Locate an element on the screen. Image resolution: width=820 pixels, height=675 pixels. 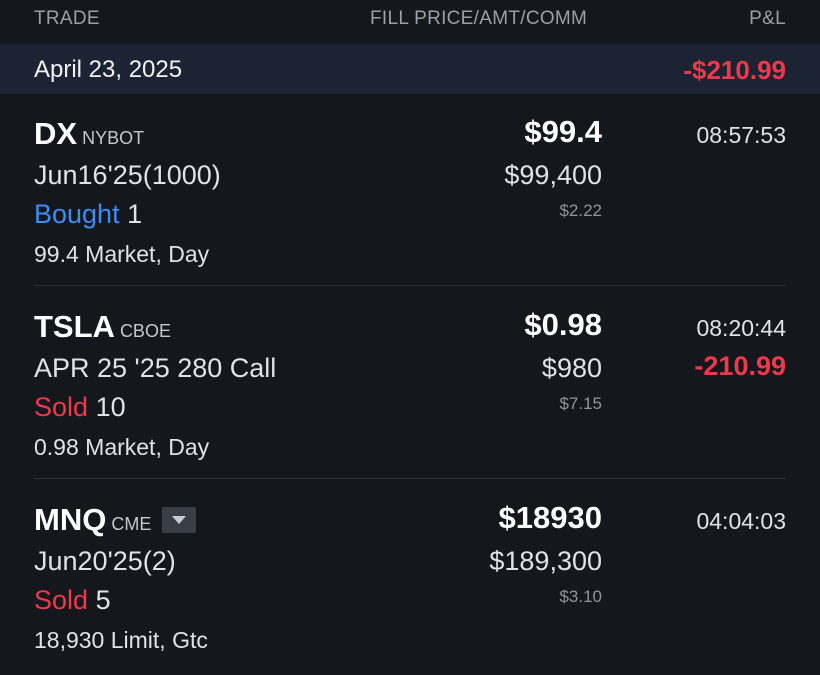
trade-column-label: TRADE is located at coordinates (67, 18).